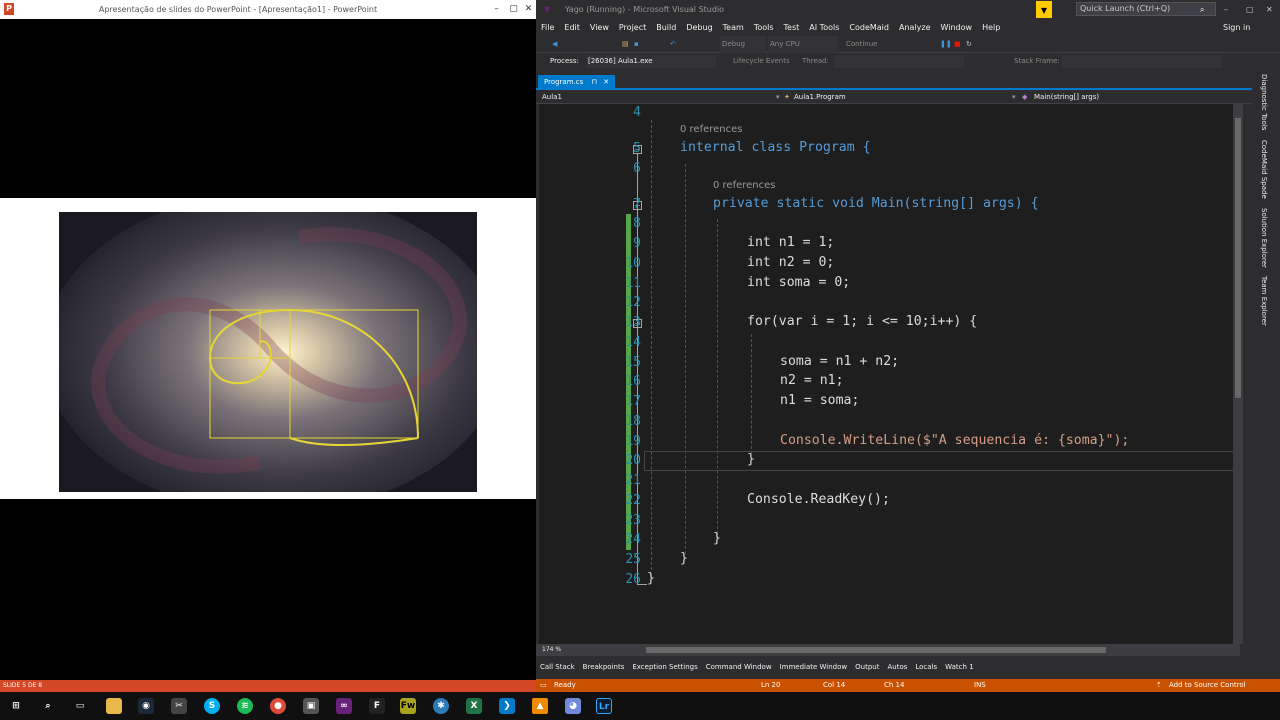 Image resolution: width=1280 pixels, height=720 pixels. I want to click on tab-command-window: Command Window, so click(739, 667).